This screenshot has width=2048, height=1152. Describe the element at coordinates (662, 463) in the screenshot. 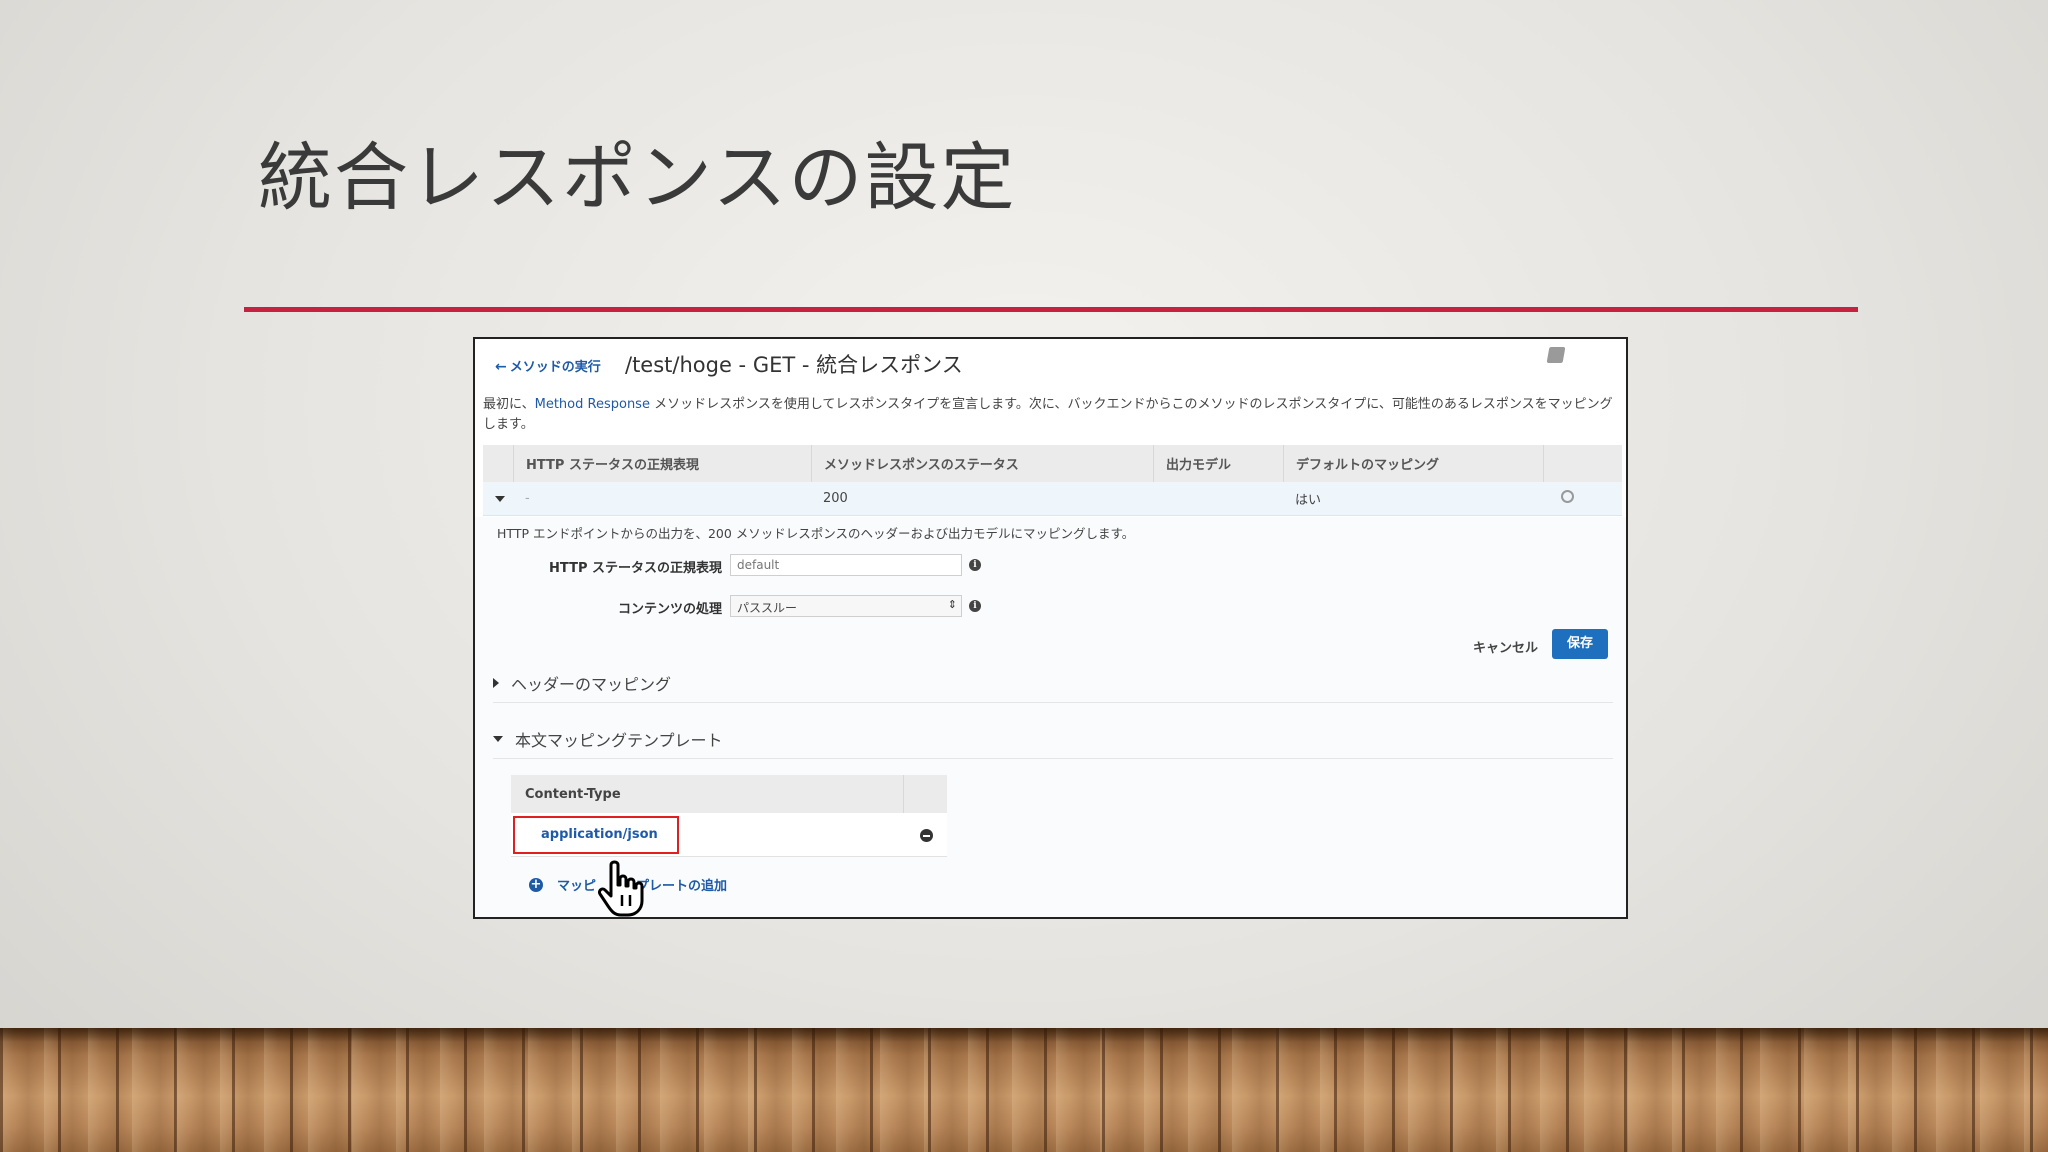

I see `header-regex: HTTP ステータスの正規表現` at that location.